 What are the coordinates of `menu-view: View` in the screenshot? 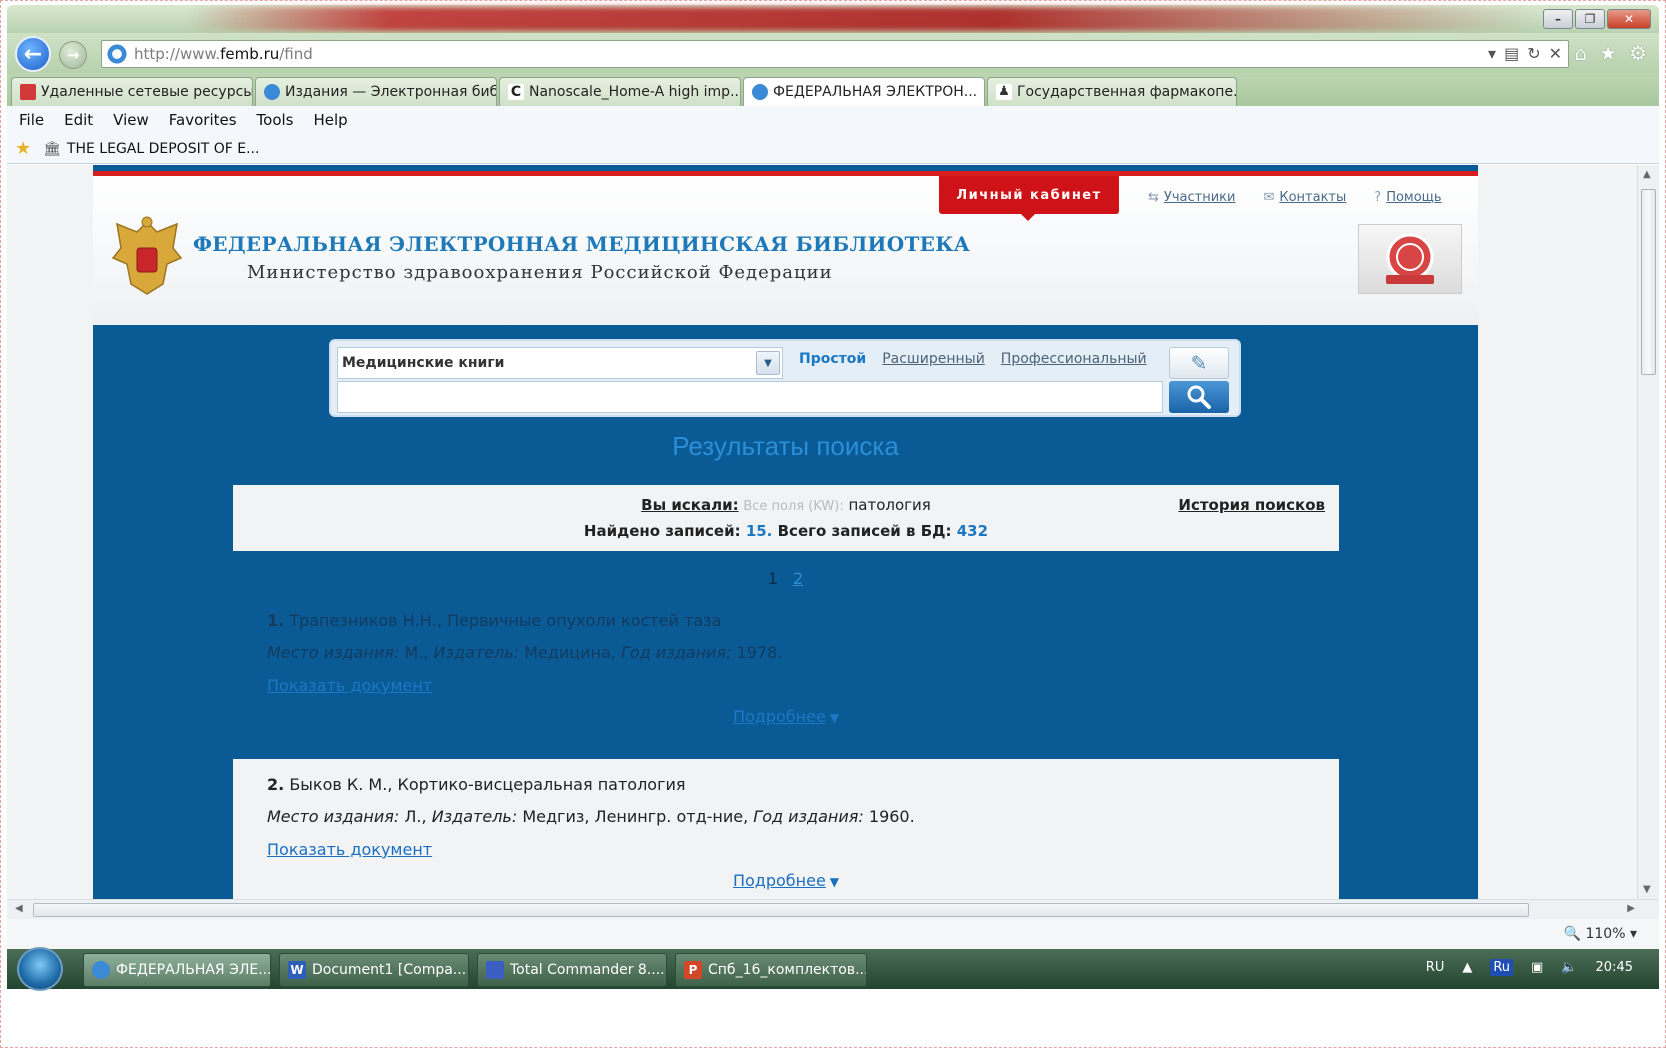 It's located at (131, 120).